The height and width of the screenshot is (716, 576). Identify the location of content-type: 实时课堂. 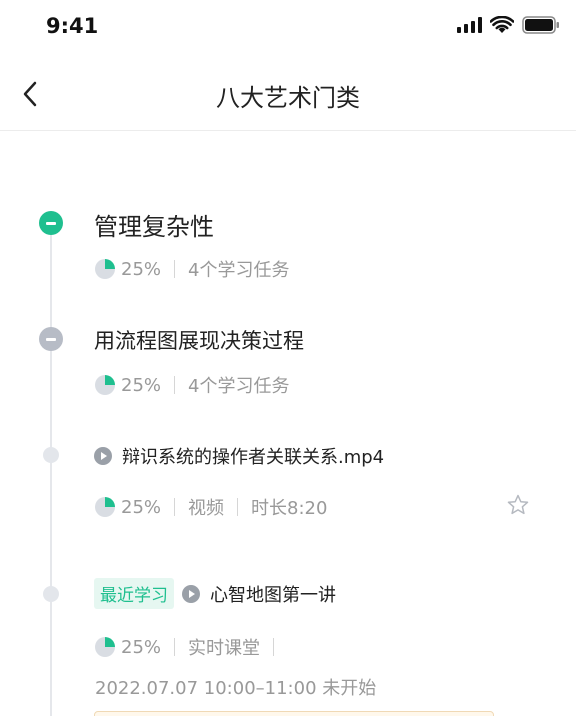
(224, 648).